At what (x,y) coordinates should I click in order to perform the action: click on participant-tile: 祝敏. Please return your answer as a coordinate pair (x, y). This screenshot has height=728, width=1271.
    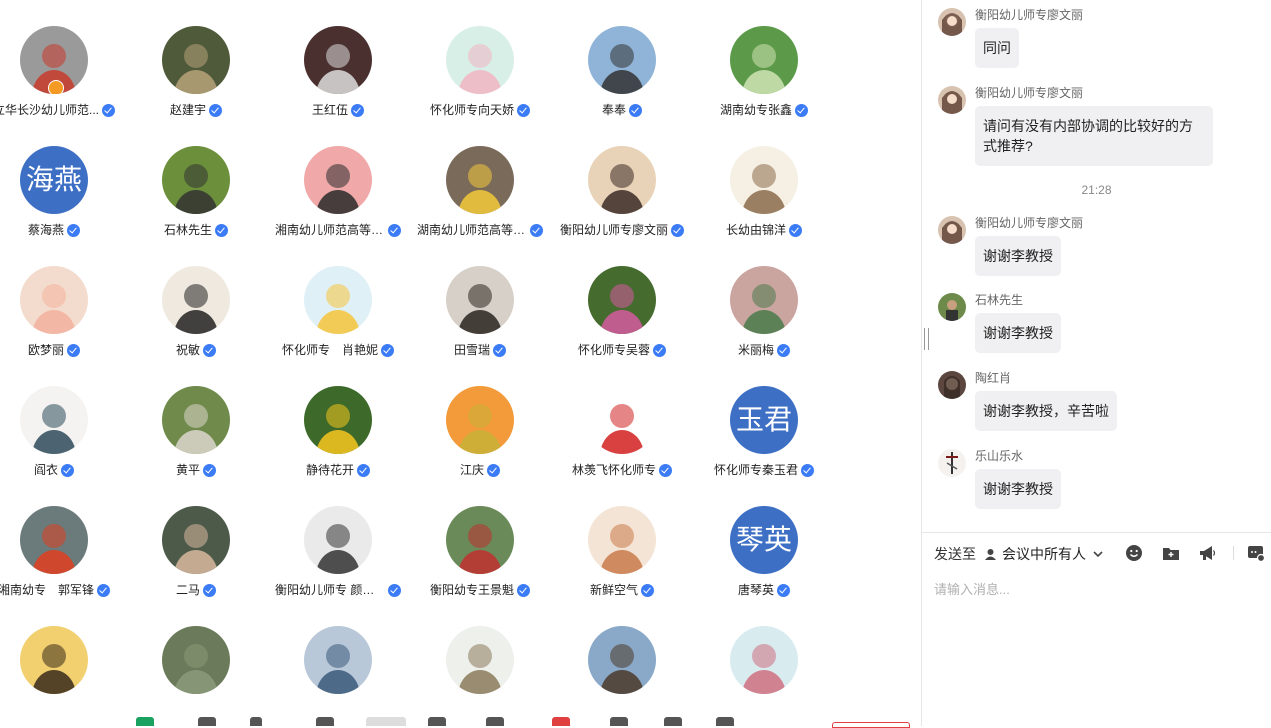
    Looking at the image, I should click on (196, 312).